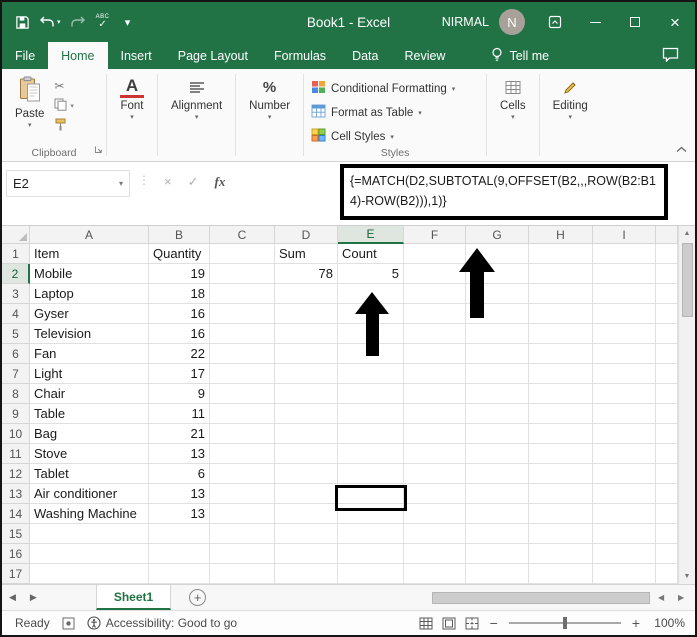  What do you see at coordinates (435, 354) in the screenshot?
I see `cell-F6` at bounding box center [435, 354].